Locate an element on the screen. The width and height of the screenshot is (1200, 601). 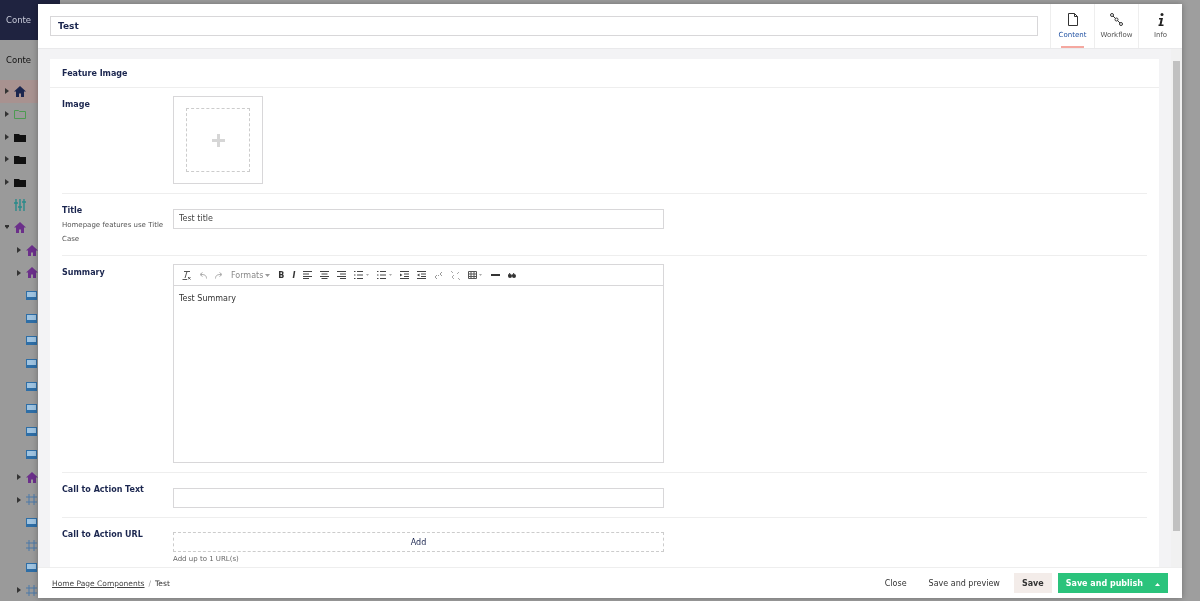
property-label: Title is located at coordinates (73, 210).